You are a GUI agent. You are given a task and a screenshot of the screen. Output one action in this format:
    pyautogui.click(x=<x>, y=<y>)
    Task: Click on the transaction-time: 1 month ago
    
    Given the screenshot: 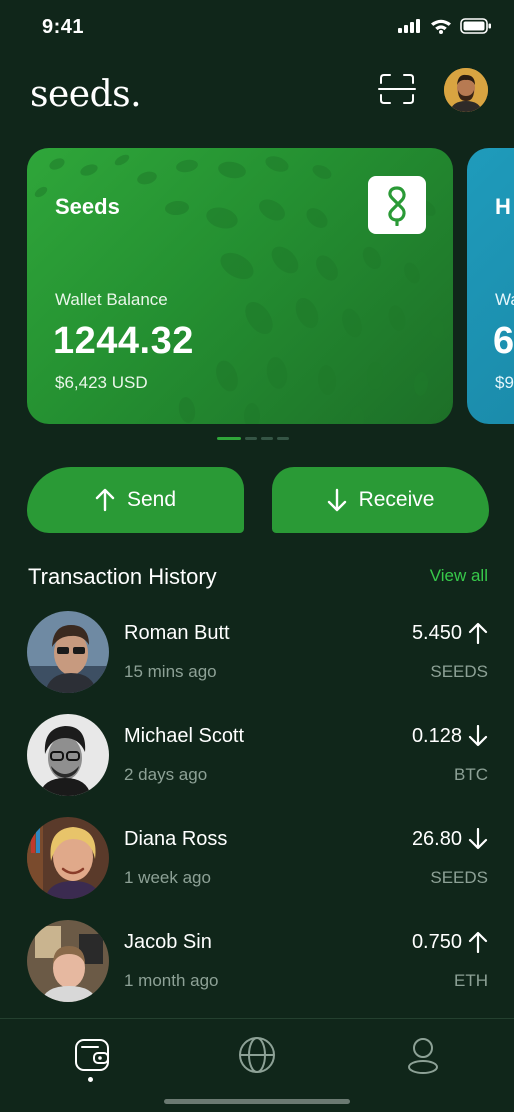 What is the action you would take?
    pyautogui.click(x=171, y=980)
    